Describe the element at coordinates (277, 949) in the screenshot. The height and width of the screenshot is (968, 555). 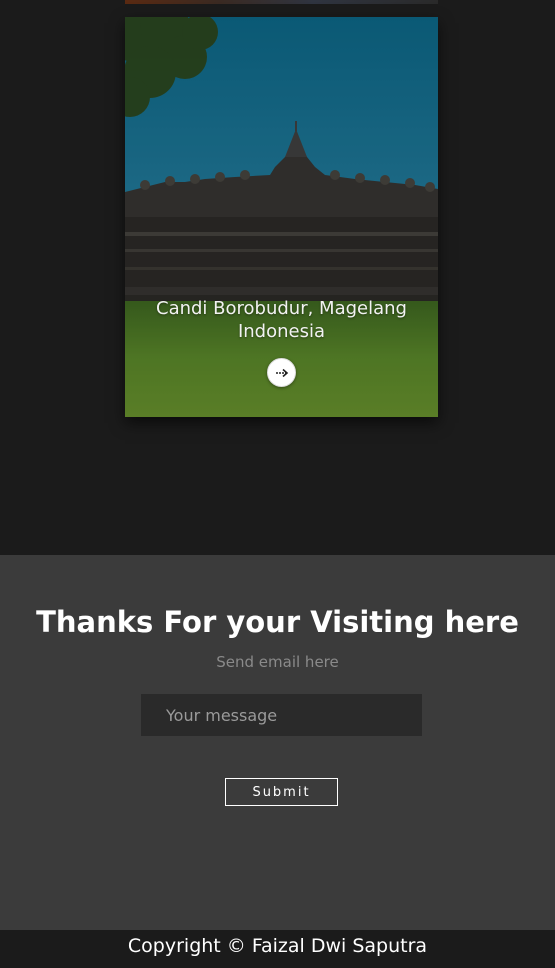
I see `footer-copyright: Copyright © Faizal Dwi Saputra` at that location.